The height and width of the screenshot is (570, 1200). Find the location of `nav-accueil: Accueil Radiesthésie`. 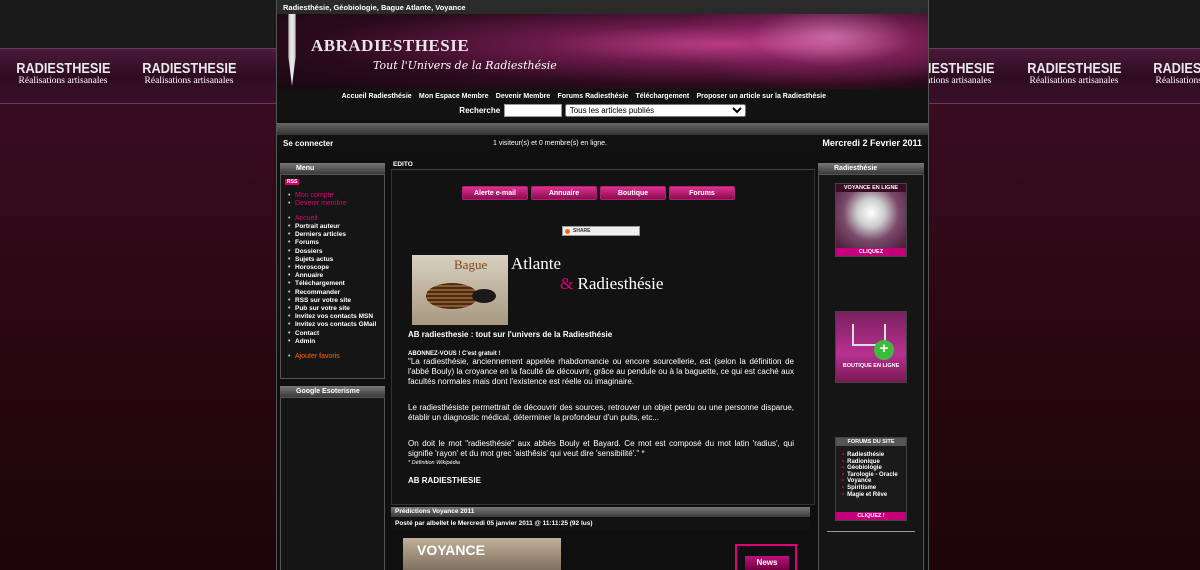

nav-accueil: Accueil Radiesthésie is located at coordinates (377, 96).